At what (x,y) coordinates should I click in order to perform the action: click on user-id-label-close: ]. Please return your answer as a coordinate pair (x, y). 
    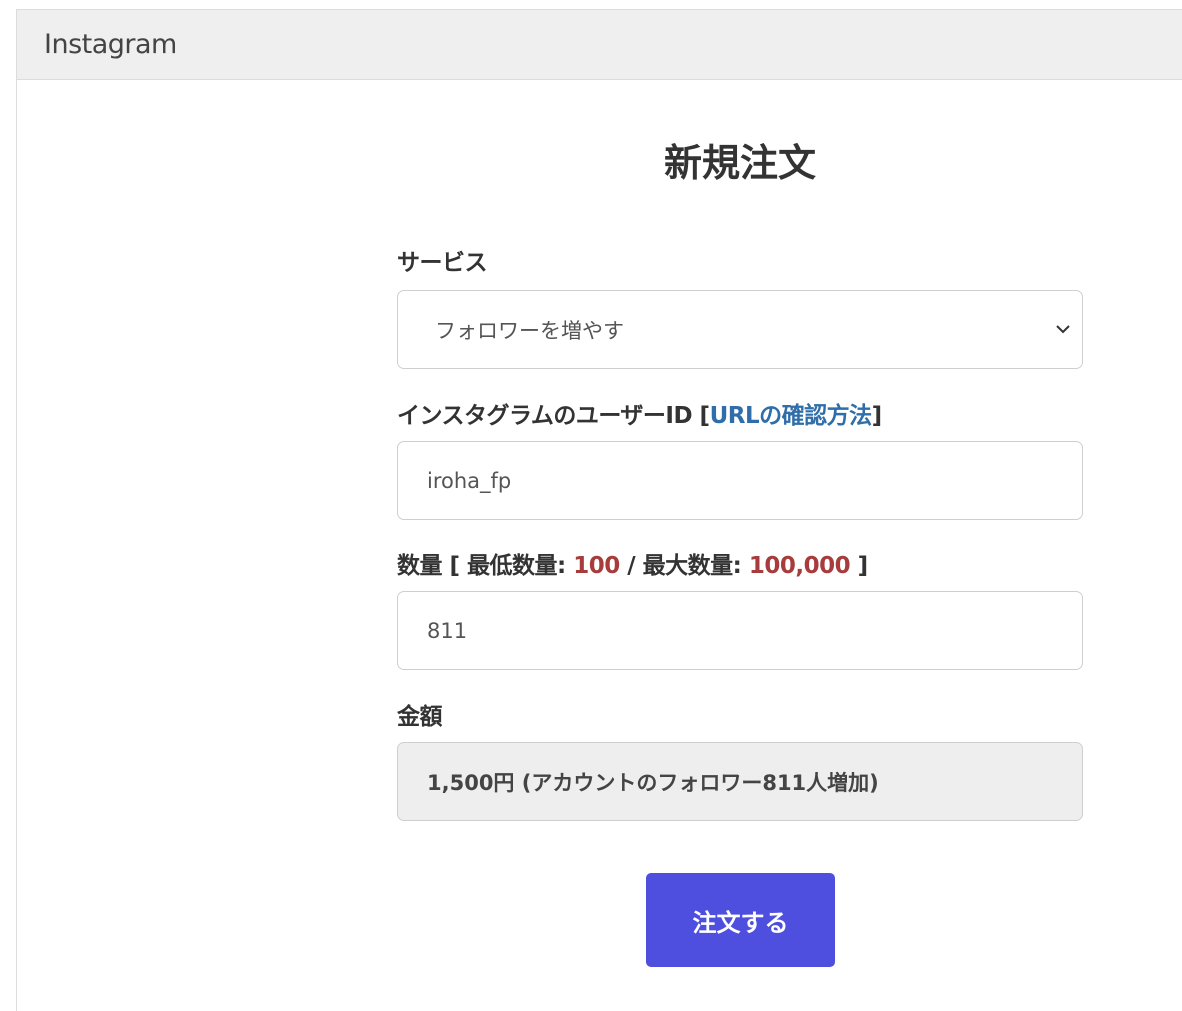
    Looking at the image, I should click on (877, 416).